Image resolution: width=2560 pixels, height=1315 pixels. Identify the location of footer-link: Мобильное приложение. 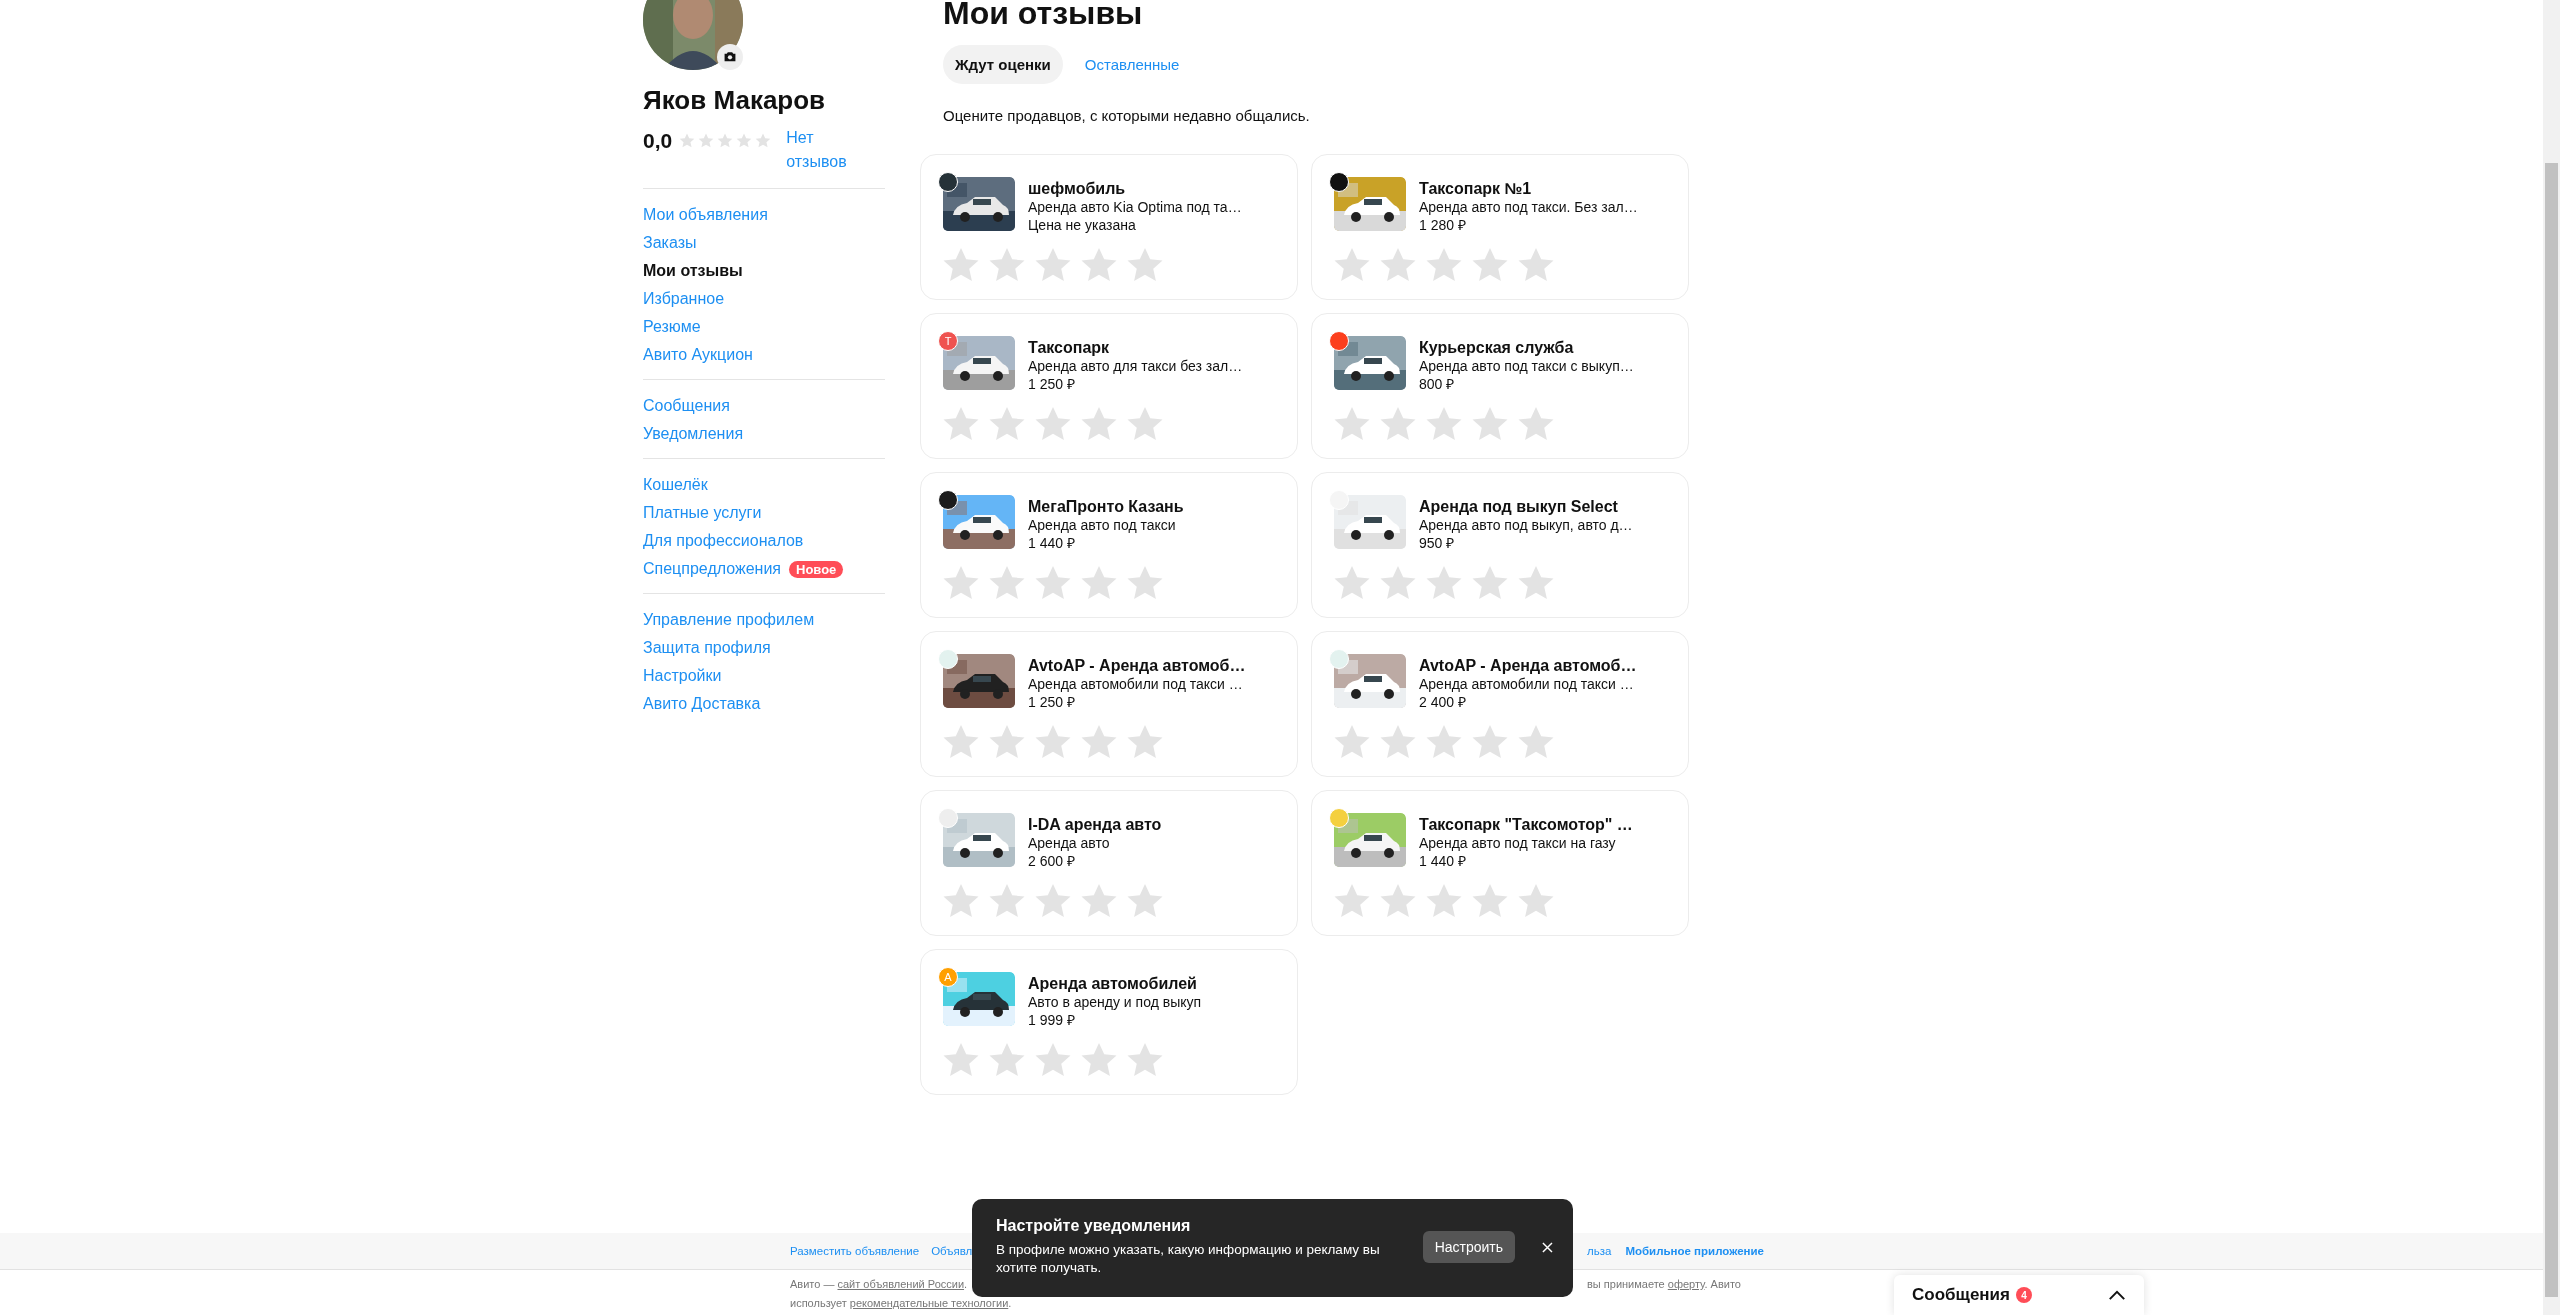
(1694, 1251).